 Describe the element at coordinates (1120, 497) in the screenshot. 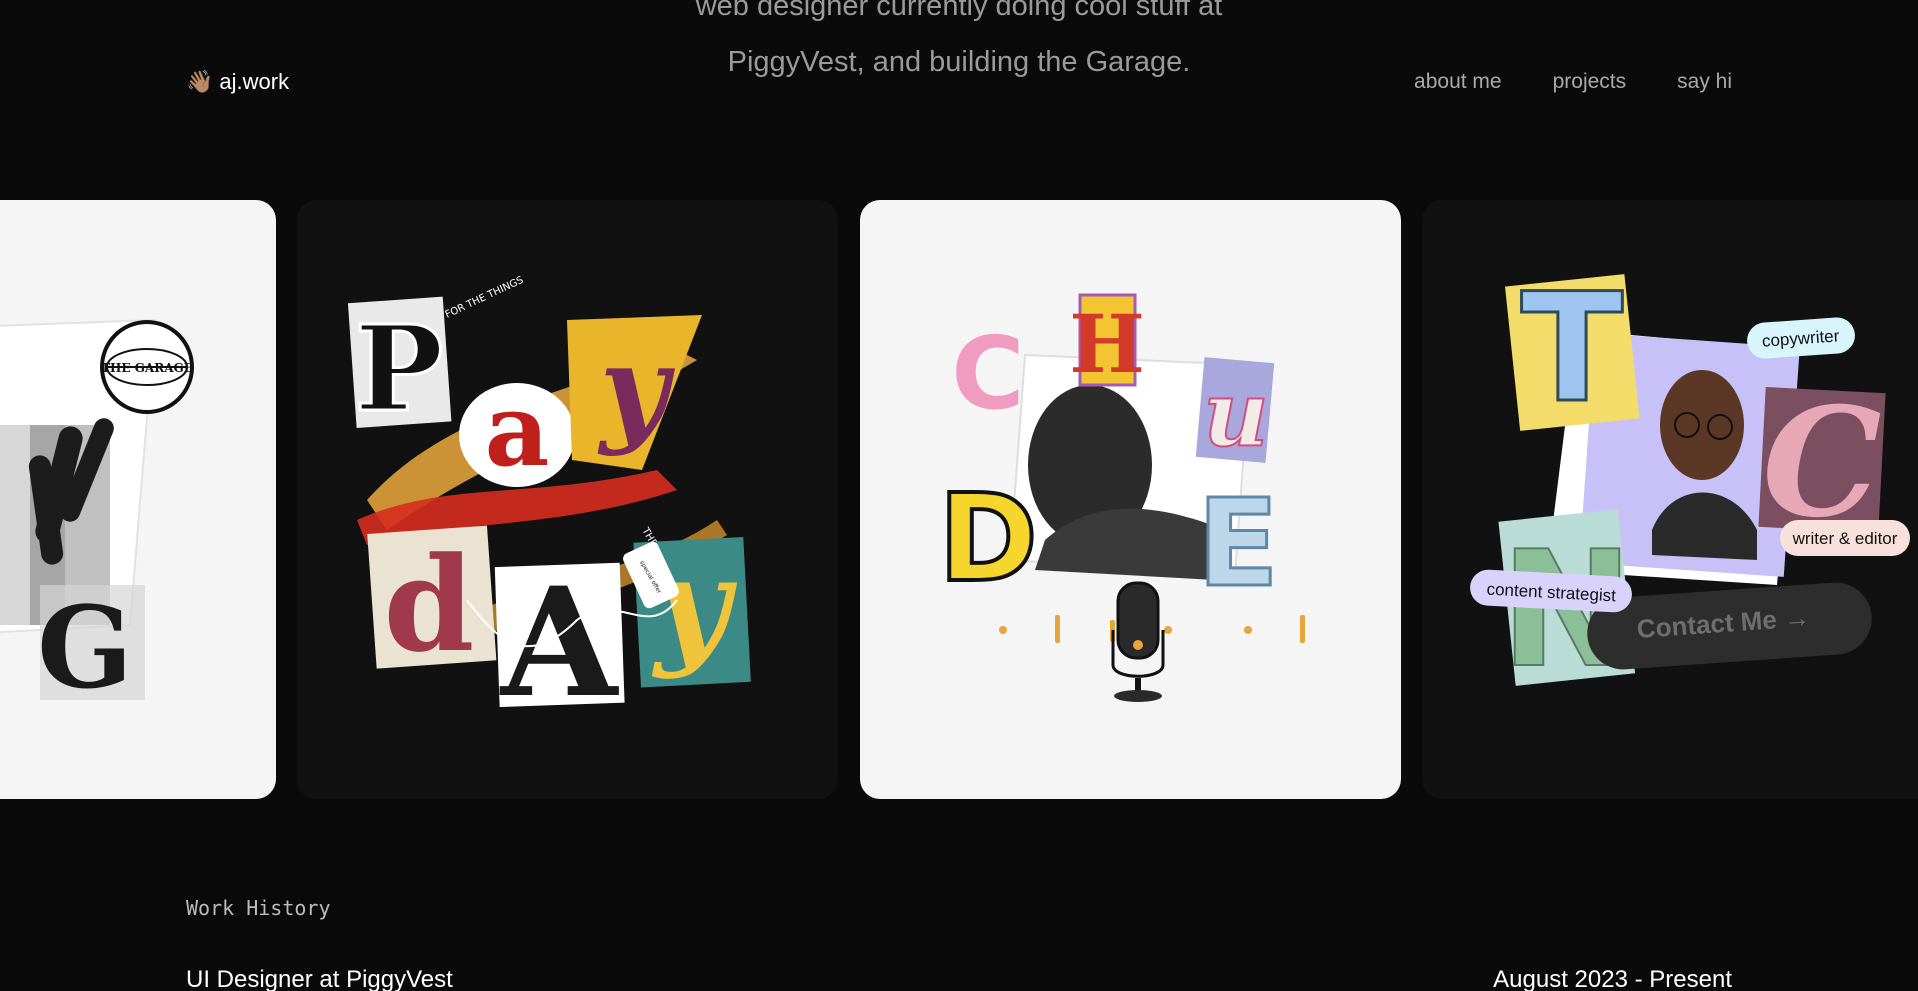

I see `chude-artwork: H C u D E` at that location.